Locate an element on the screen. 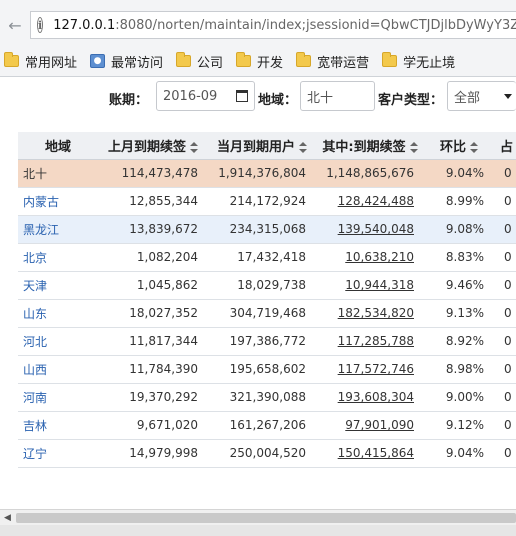  region-cell: 天津 is located at coordinates (58, 285).